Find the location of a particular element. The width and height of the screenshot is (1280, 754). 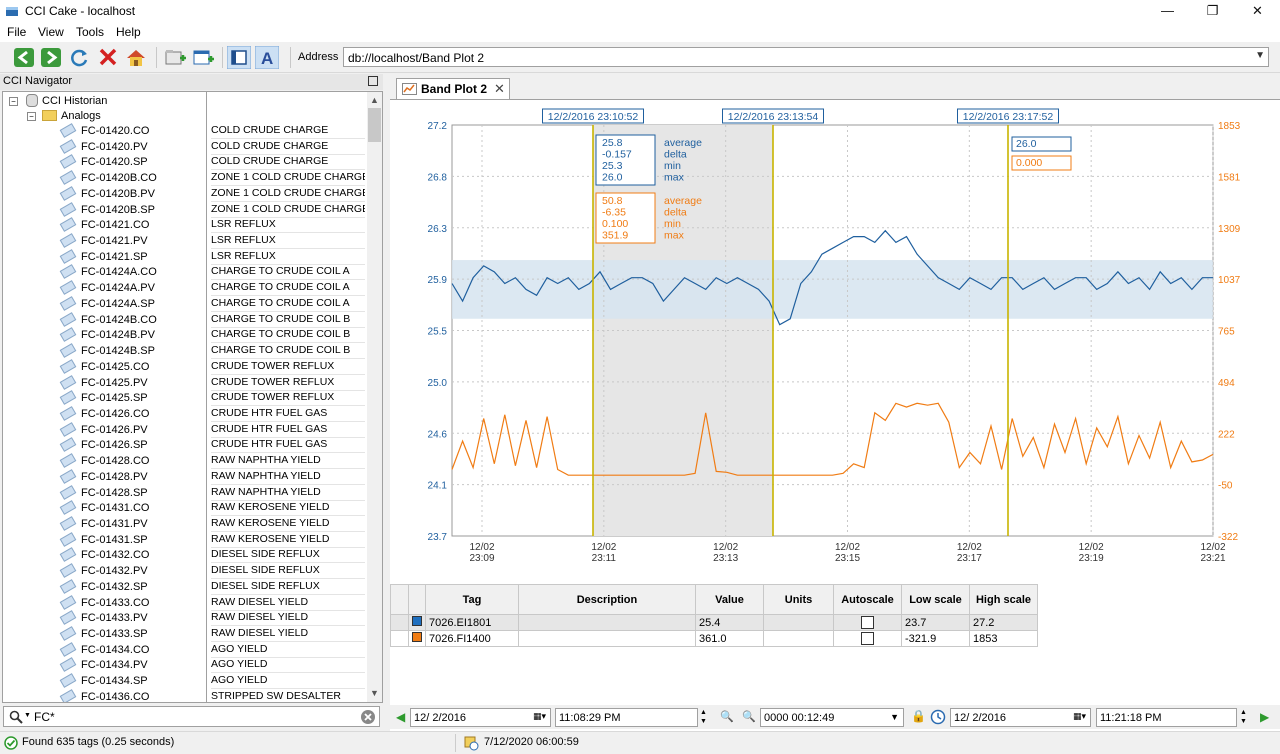

tag-search-input: ▼ FC* is located at coordinates (191, 716).